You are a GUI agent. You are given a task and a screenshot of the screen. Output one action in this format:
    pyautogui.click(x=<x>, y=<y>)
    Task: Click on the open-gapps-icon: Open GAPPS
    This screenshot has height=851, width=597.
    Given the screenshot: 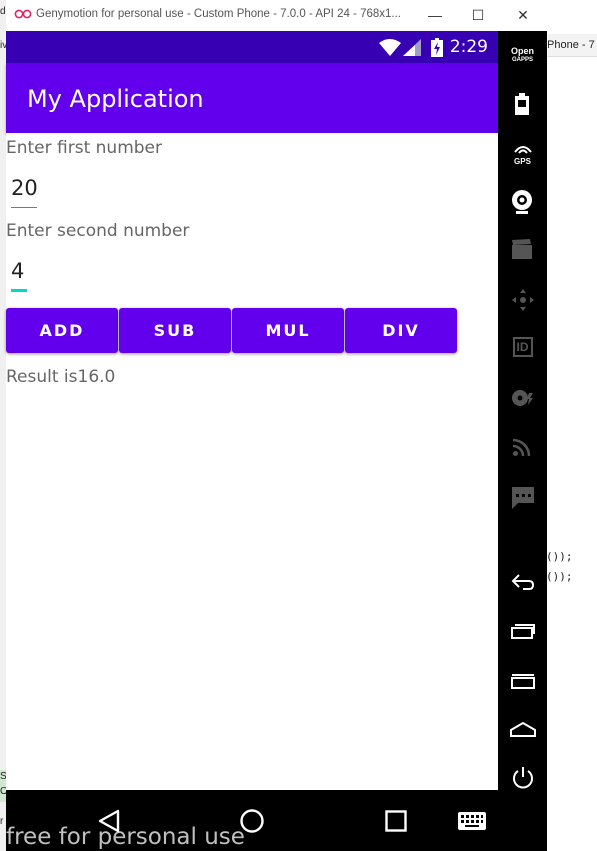 What is the action you would take?
    pyautogui.click(x=522, y=56)
    